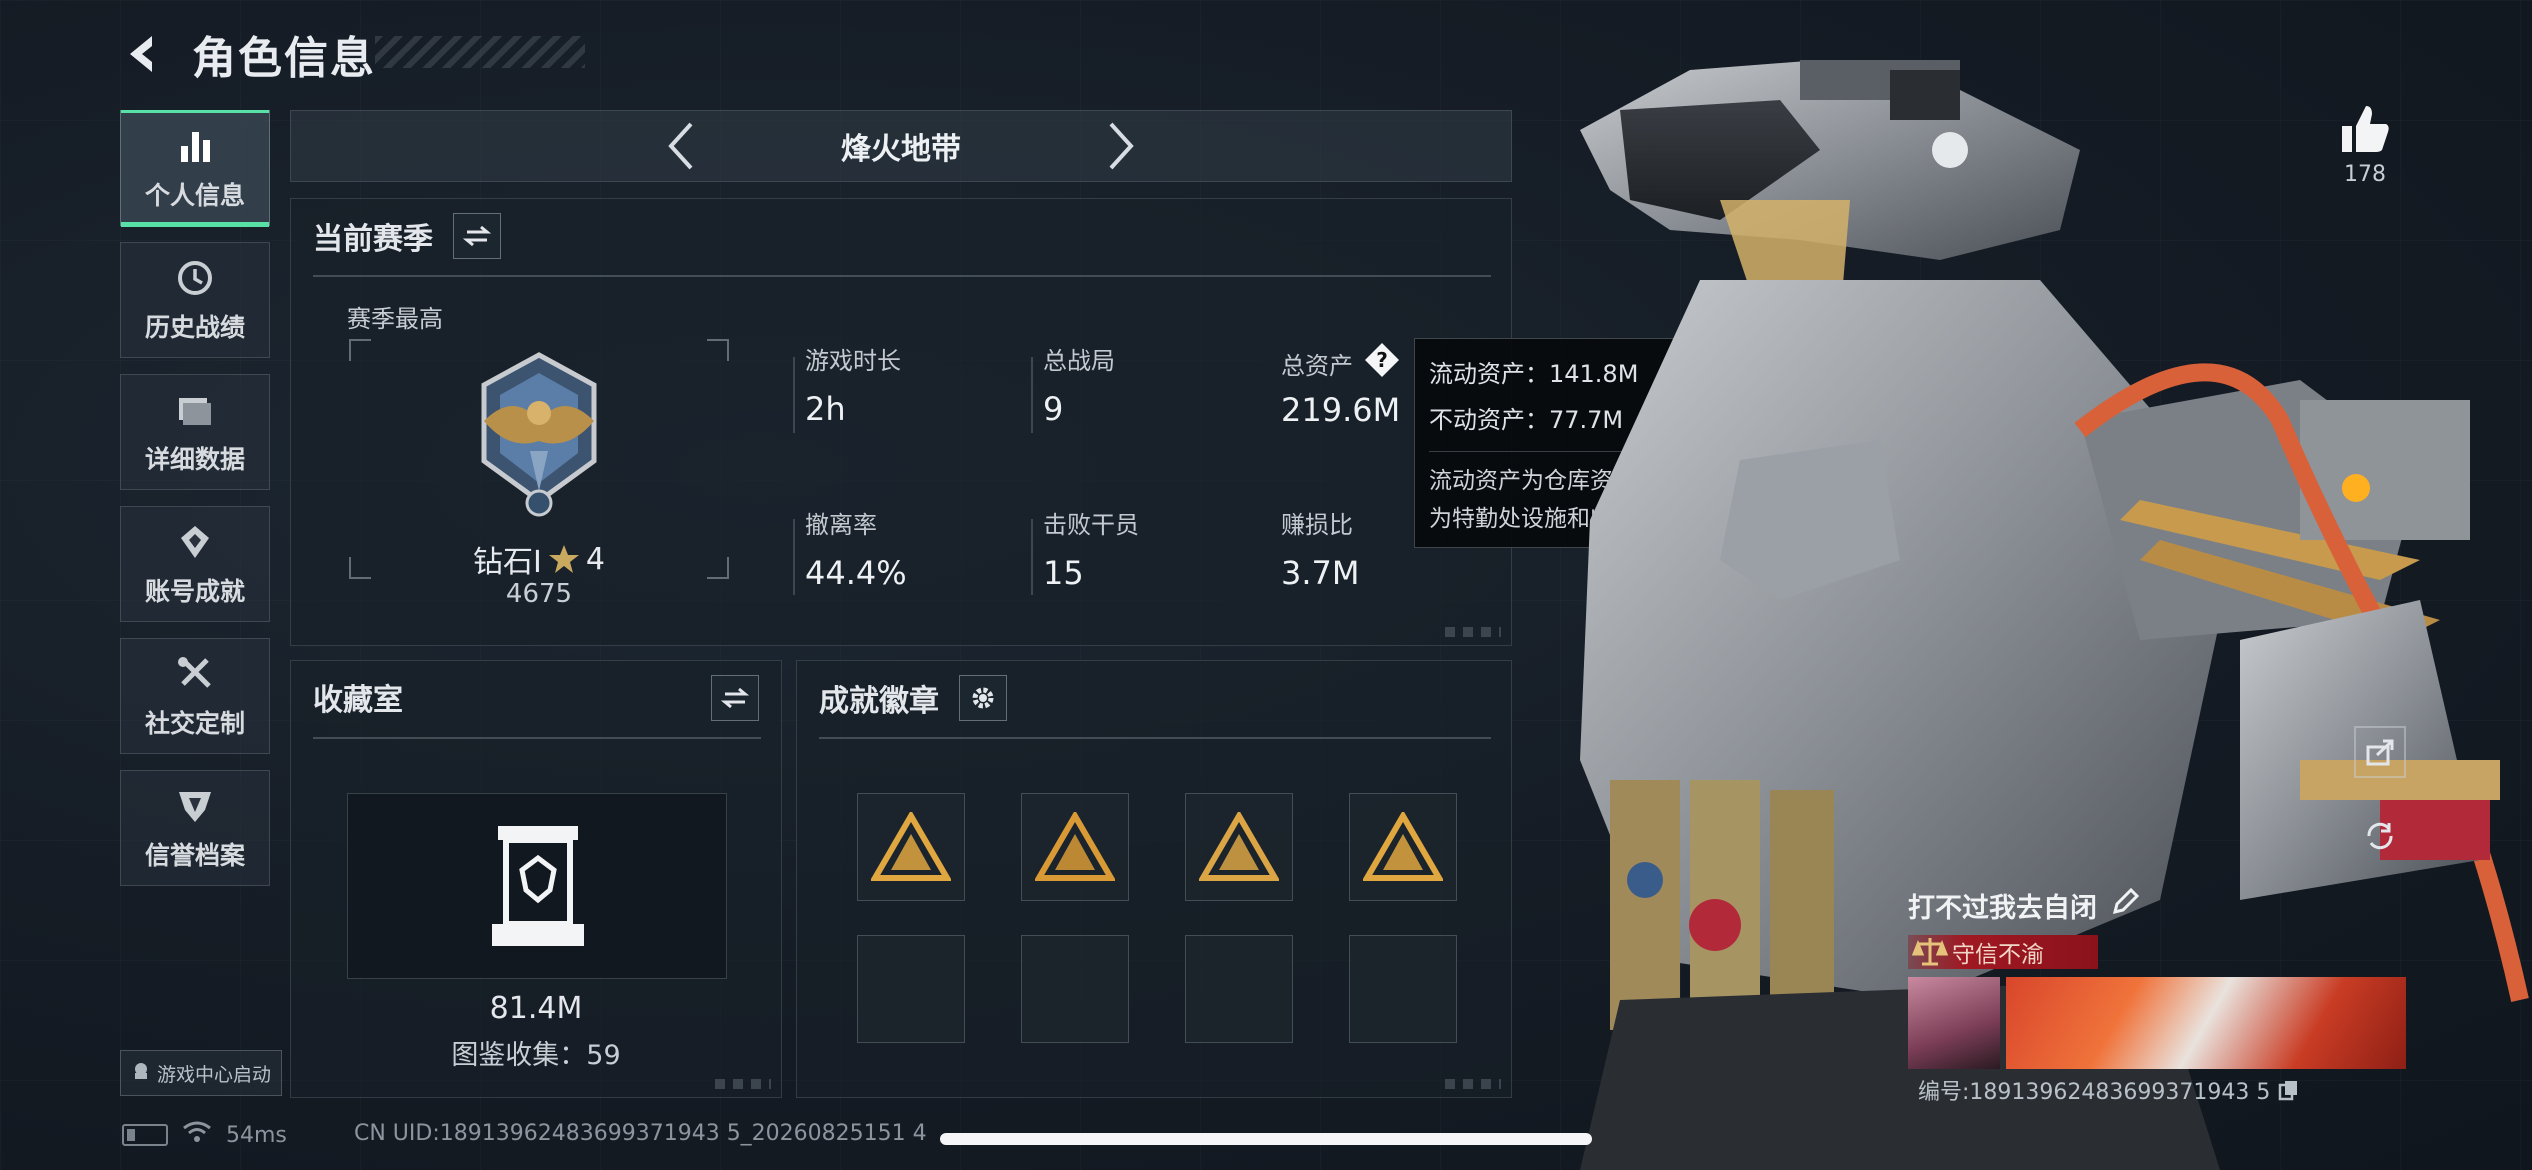  I want to click on stat-value: 9, so click(1053, 409).